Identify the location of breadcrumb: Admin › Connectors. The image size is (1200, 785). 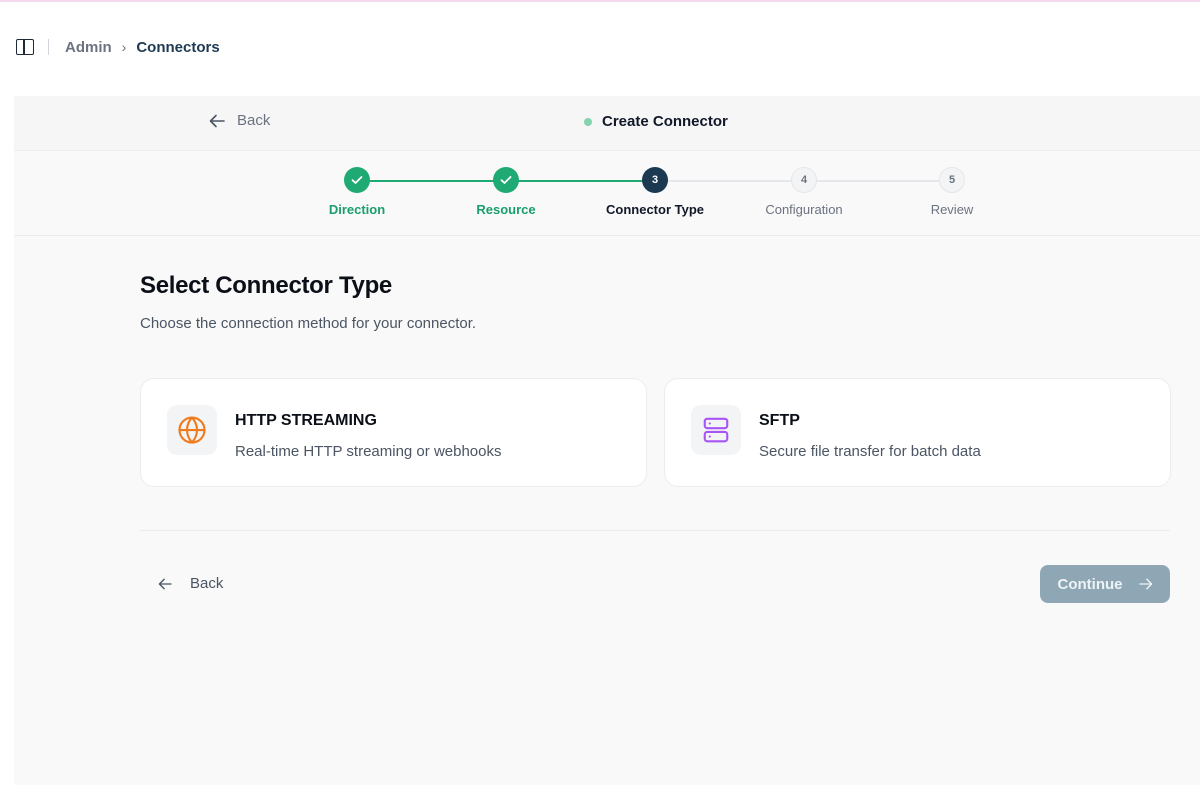
(142, 47).